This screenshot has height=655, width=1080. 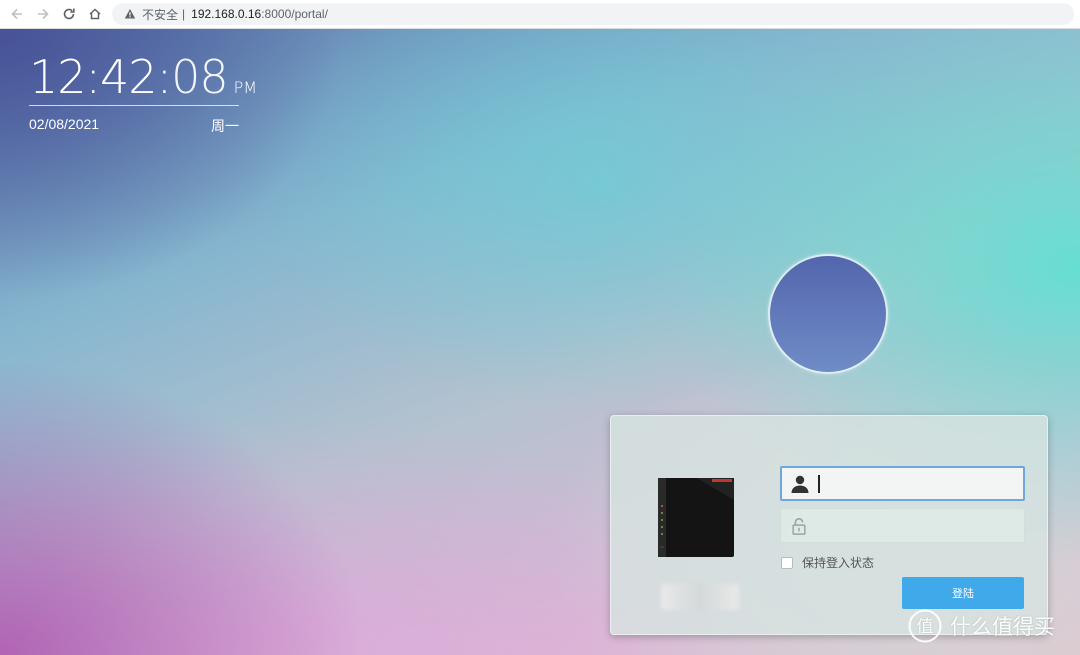 I want to click on device-name-blurred, so click(x=700, y=597).